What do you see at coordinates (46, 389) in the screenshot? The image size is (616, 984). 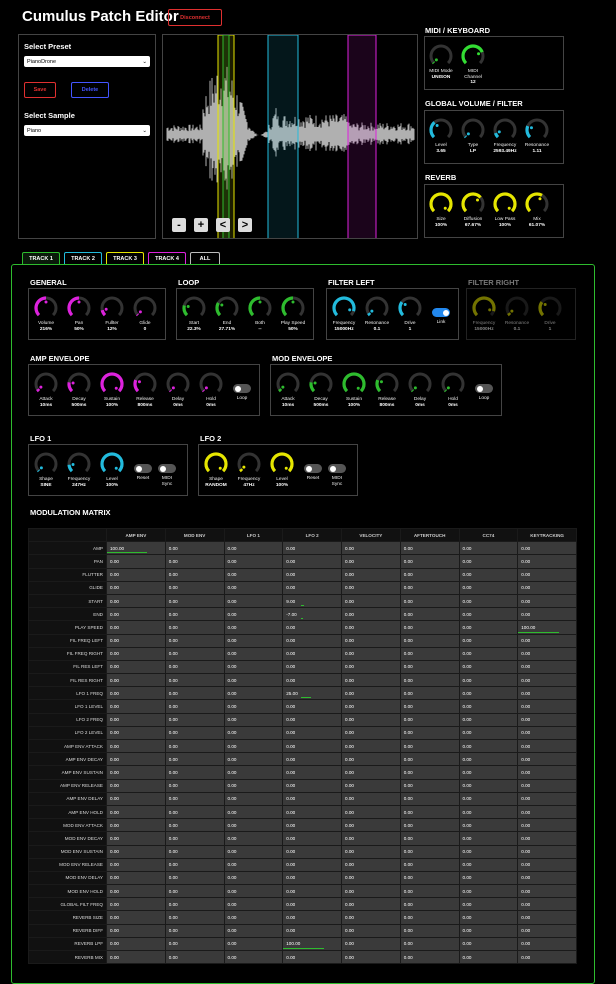 I see `attack-knob: Attack 10ms` at bounding box center [46, 389].